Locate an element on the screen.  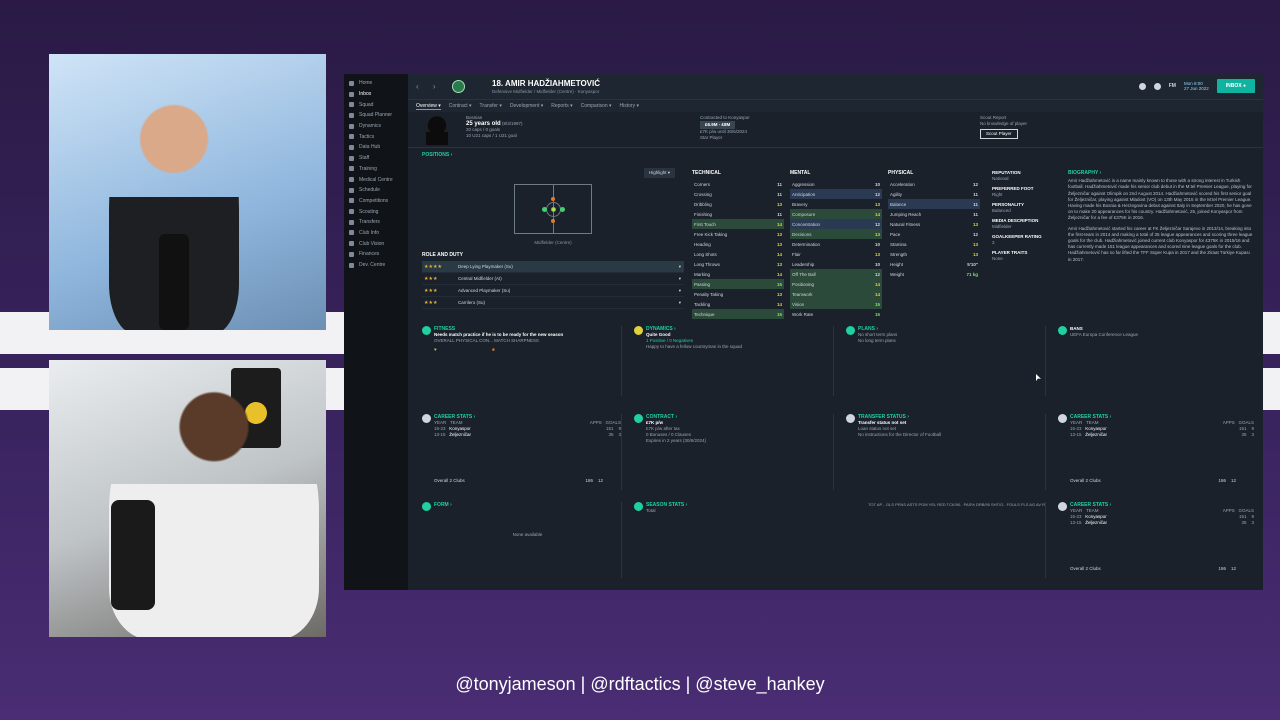
bans-panel: BANS UEFA Europa Conference League is located at coordinates (1156, 361).